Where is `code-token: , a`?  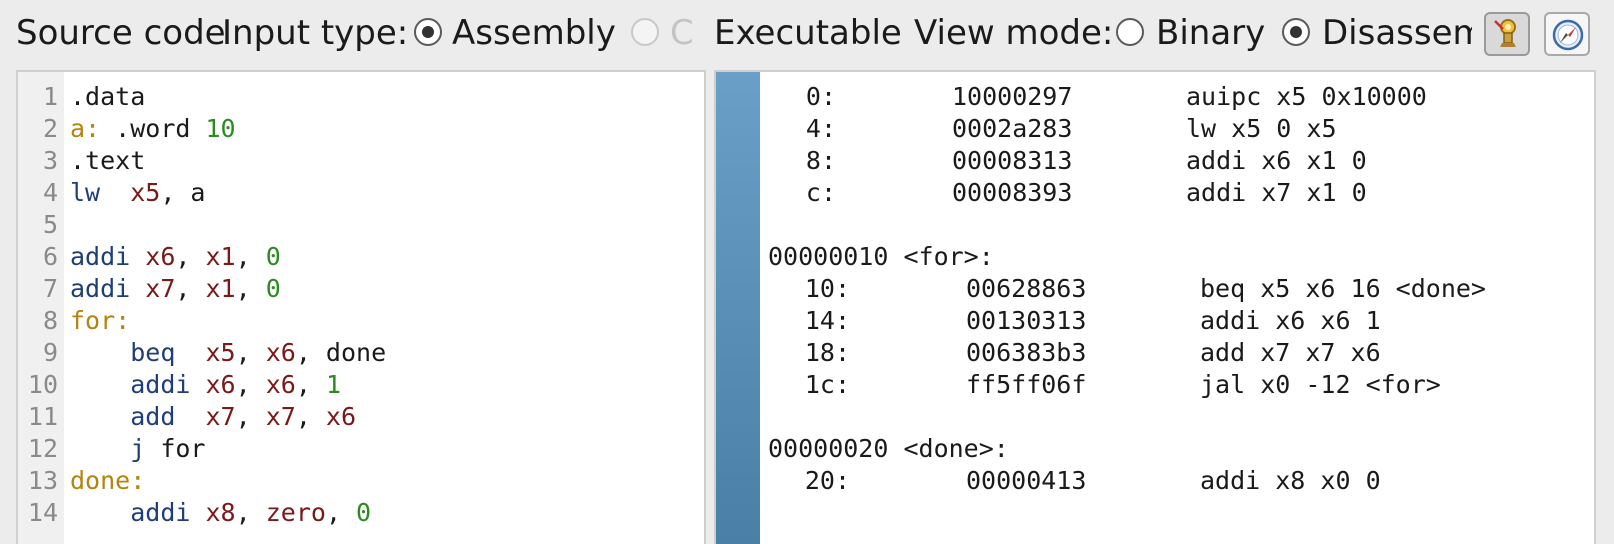
code-token: , a is located at coordinates (183, 192).